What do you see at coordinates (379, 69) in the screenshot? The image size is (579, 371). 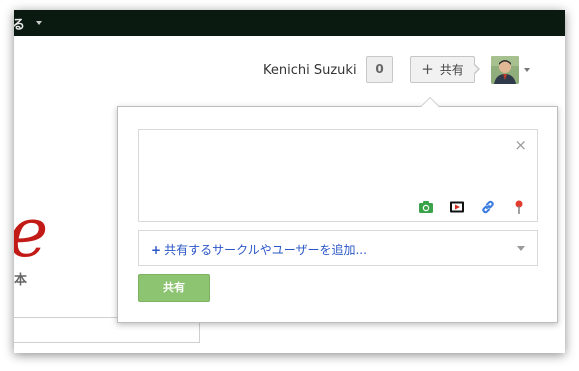 I see `notification-count-button: 0` at bounding box center [379, 69].